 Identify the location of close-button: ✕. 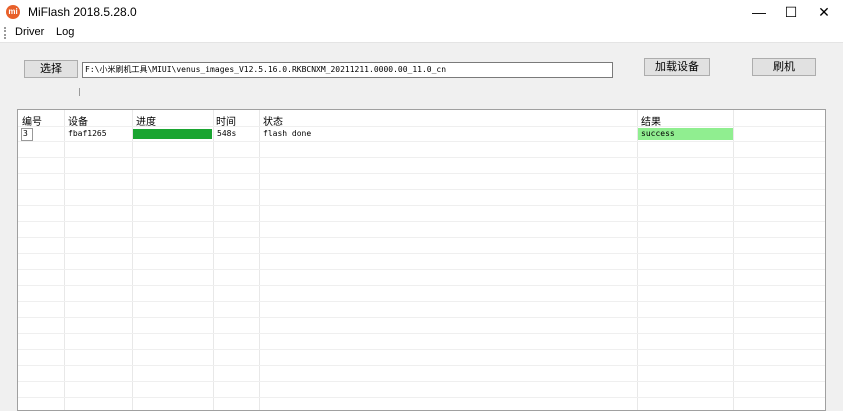
(824, 12).